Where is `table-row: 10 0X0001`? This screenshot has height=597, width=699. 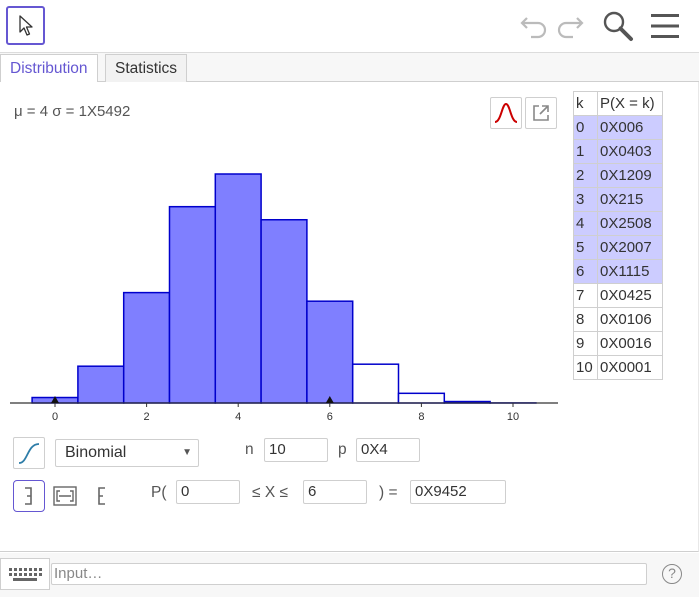
table-row: 10 0X0001 is located at coordinates (618, 367).